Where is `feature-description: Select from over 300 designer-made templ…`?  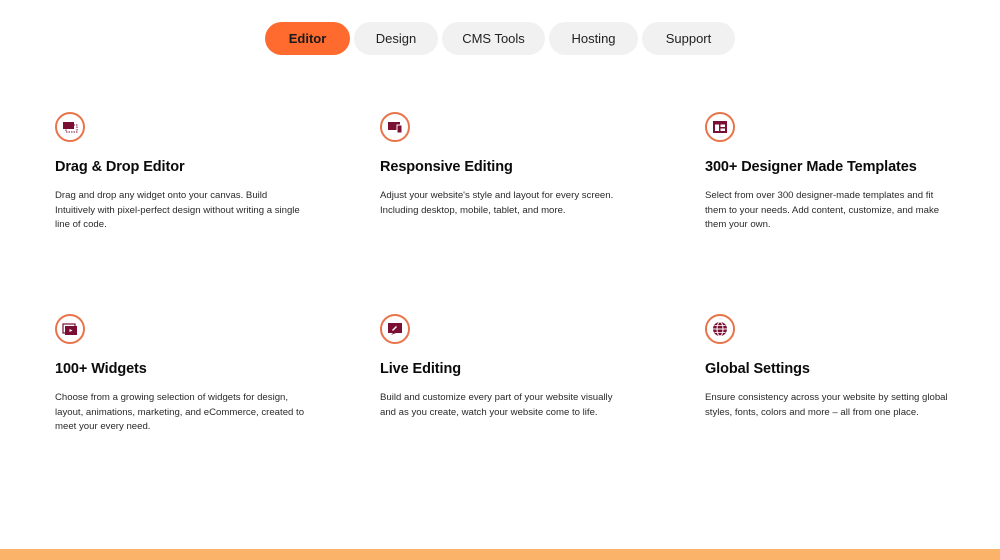 feature-description: Select from over 300 designer-made templ… is located at coordinates (822, 210).